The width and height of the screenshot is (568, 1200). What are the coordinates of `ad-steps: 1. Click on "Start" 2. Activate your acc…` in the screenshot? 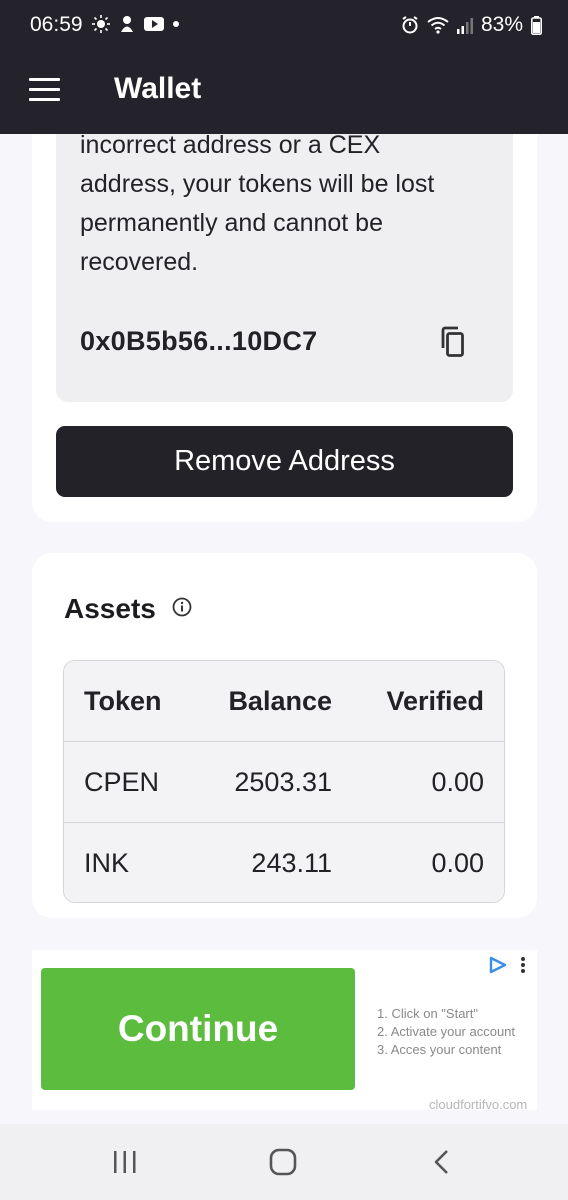 It's located at (446, 1032).